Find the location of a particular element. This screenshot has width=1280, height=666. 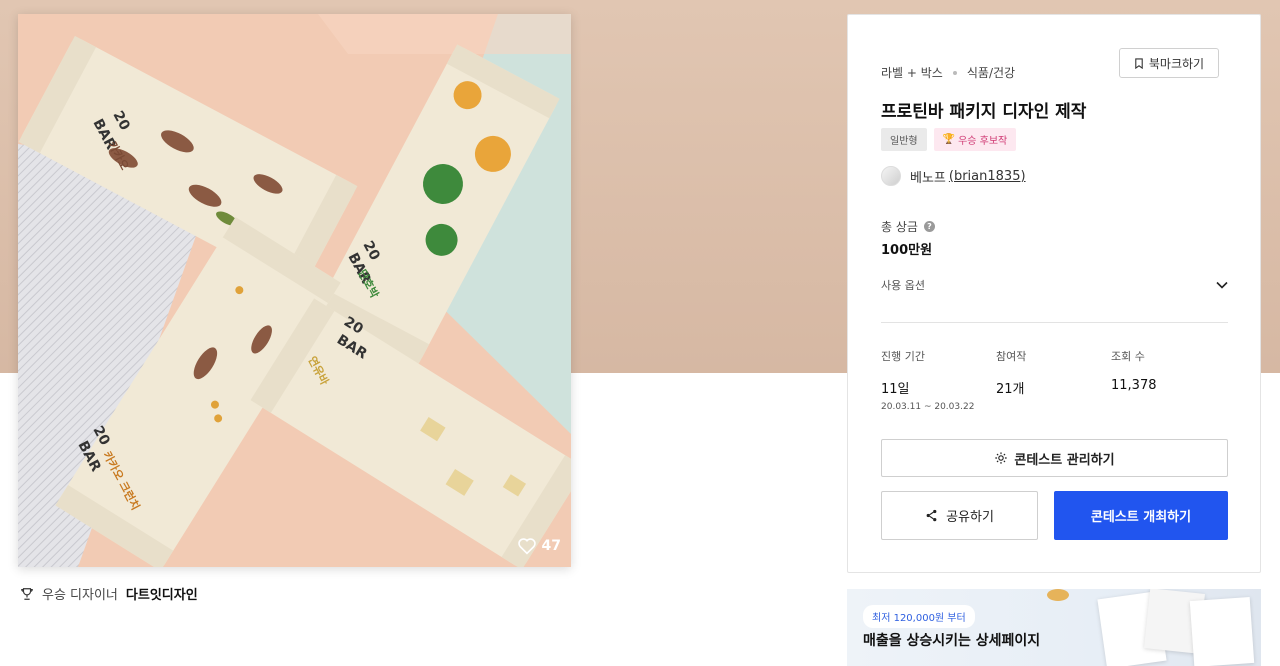

usage-options-label: 사용 옵션 is located at coordinates (903, 285).